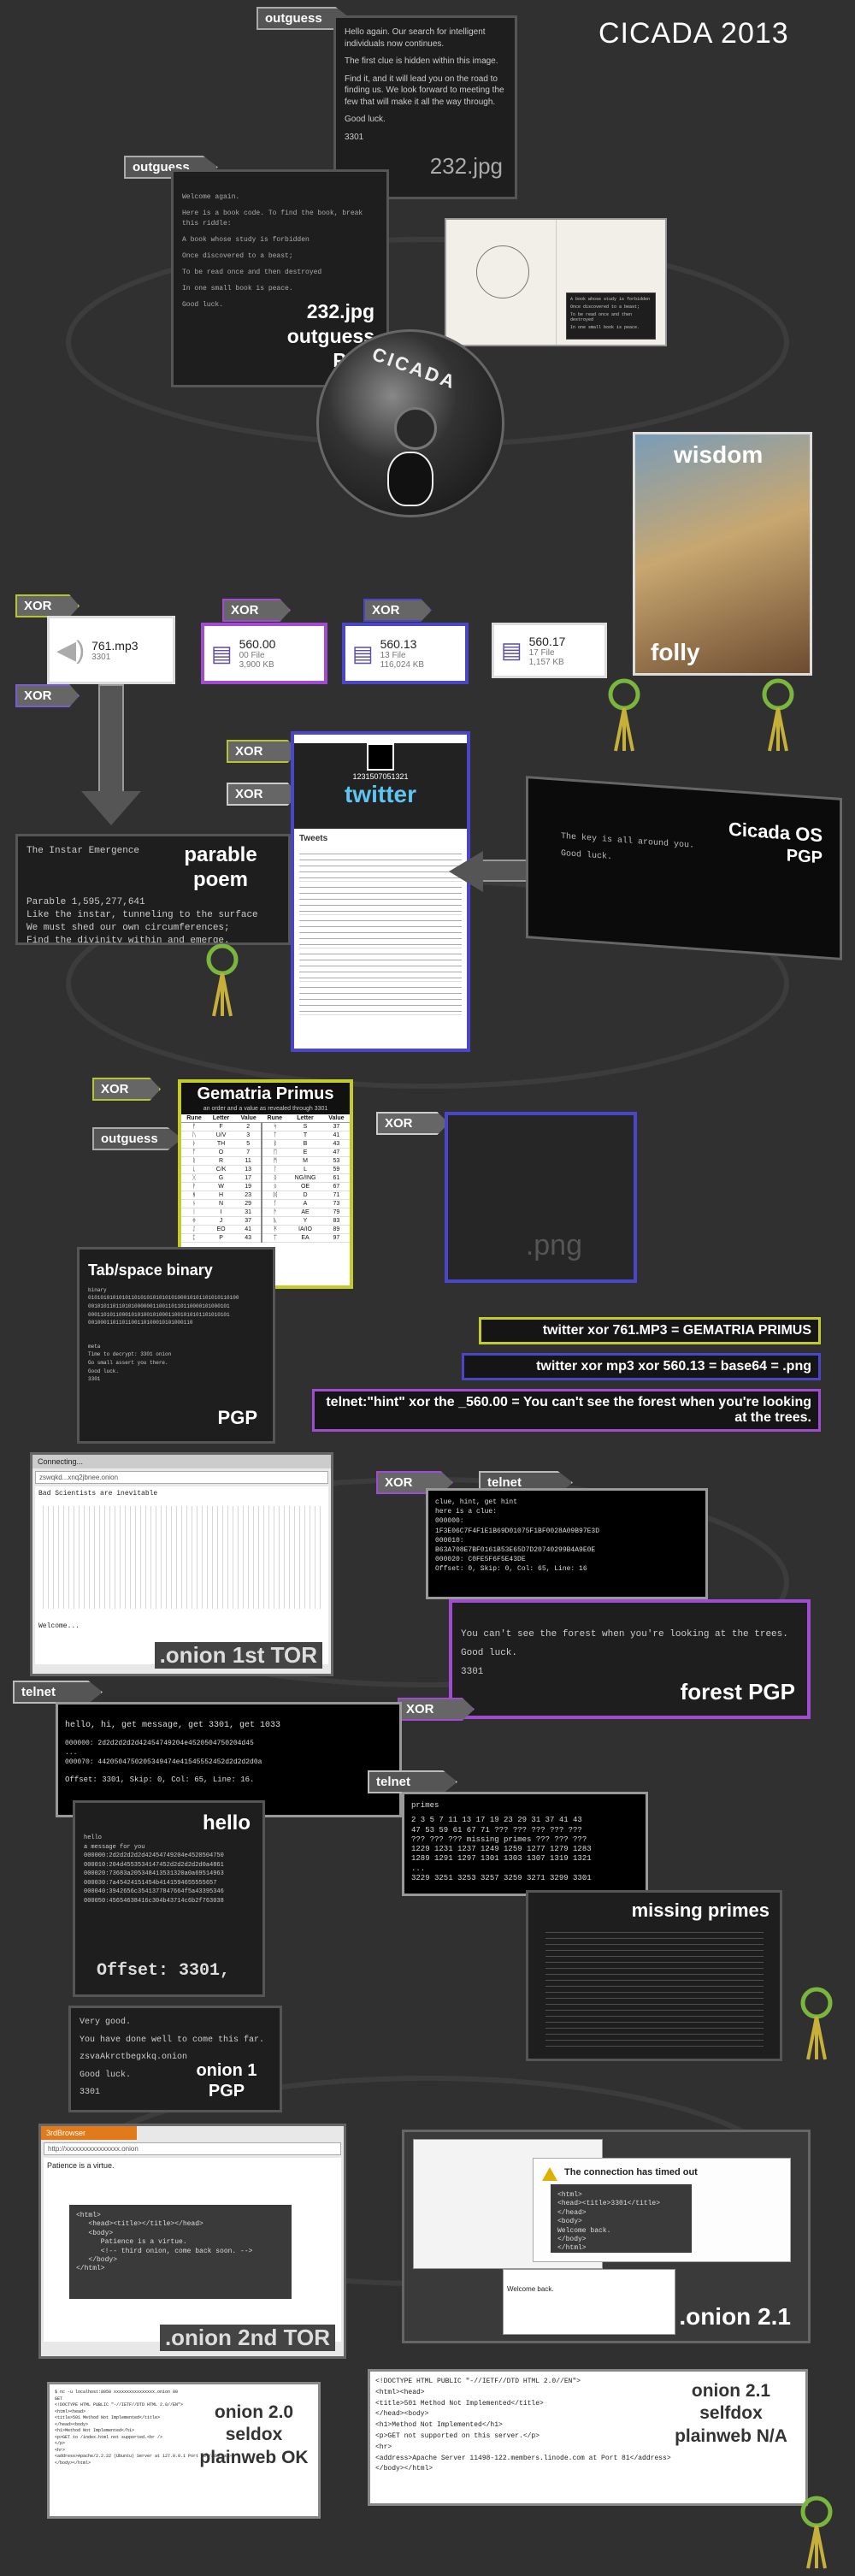 Image resolution: width=855 pixels, height=2576 pixels. What do you see at coordinates (380, 757) in the screenshot?
I see `avatar` at bounding box center [380, 757].